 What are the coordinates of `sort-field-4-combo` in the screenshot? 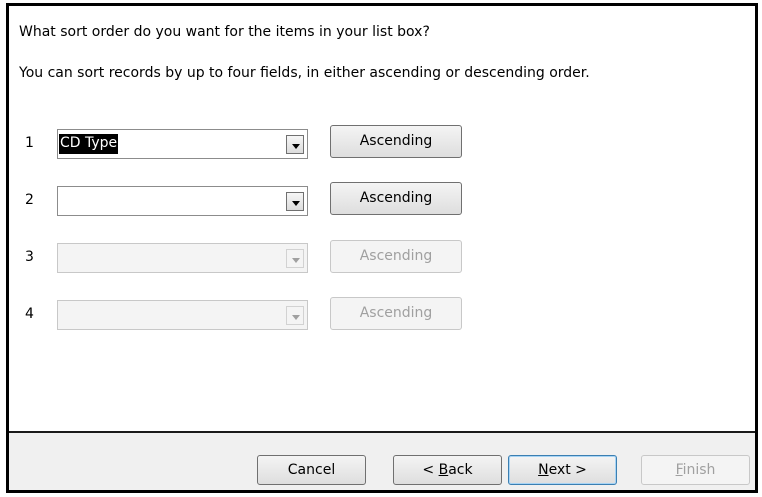 It's located at (182, 315).